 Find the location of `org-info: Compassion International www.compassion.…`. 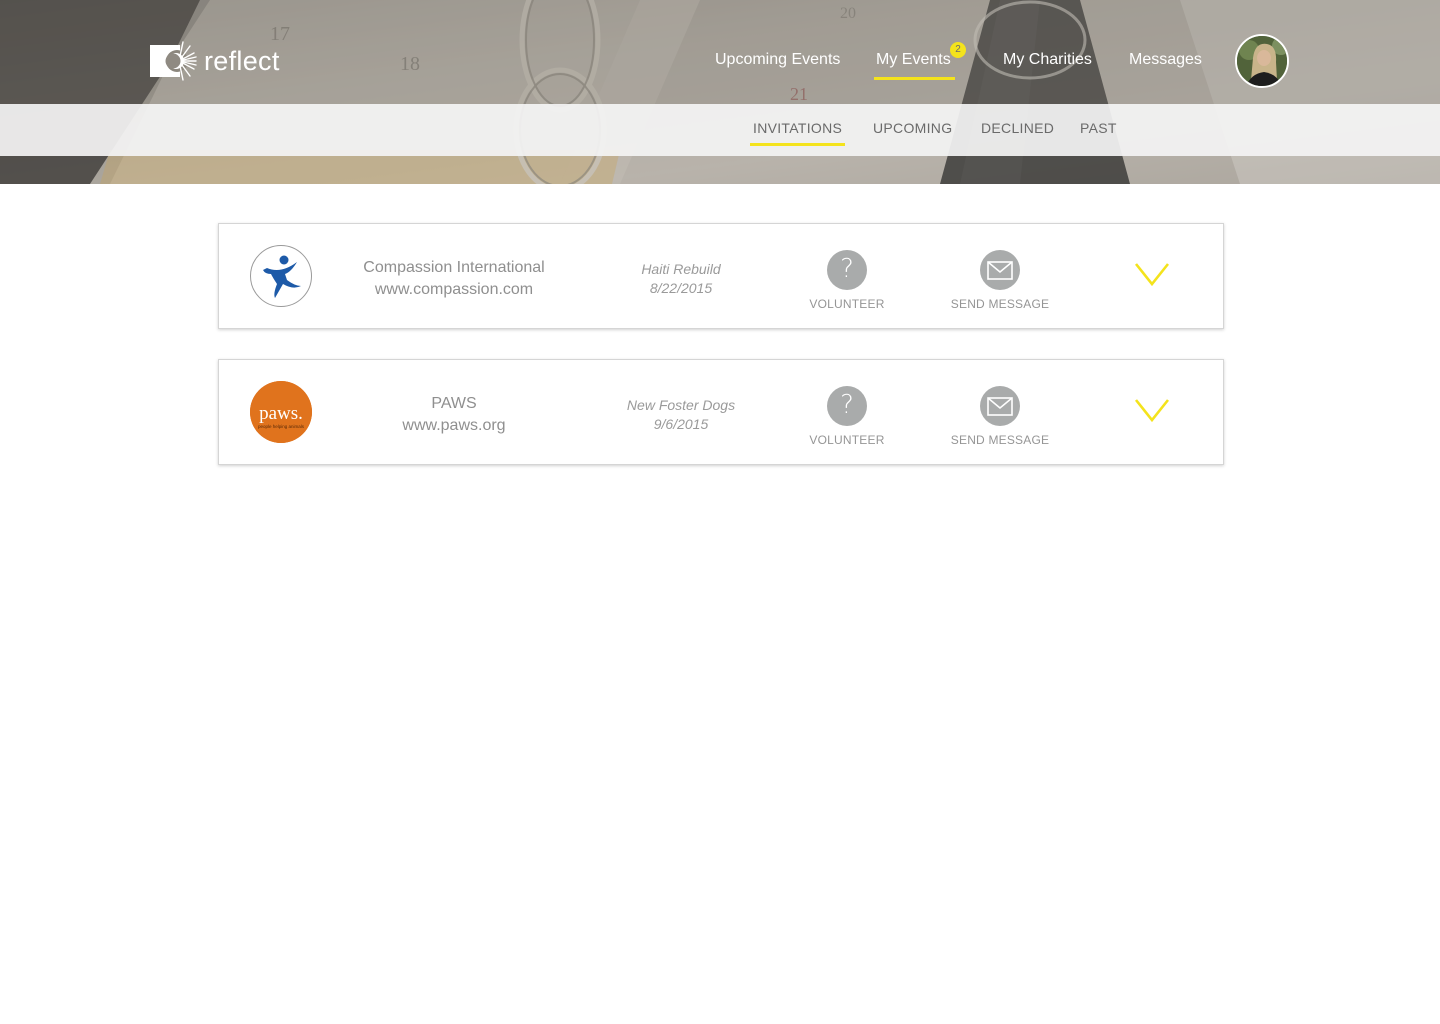

org-info: Compassion International www.compassion.… is located at coordinates (454, 279).